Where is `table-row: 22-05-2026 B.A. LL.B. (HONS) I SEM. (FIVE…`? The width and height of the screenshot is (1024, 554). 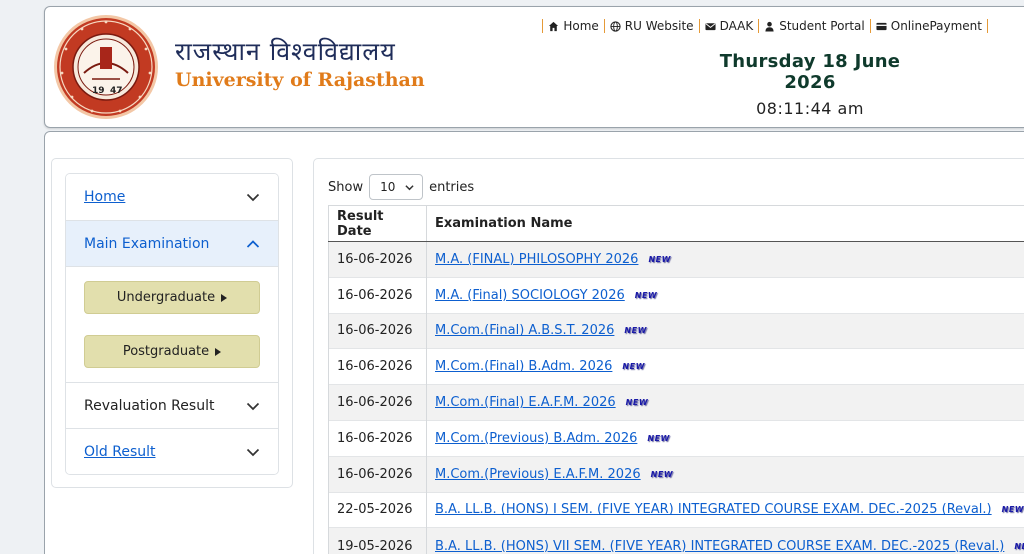
table-row: 22-05-2026 B.A. LL.B. (HONS) I SEM. (FIVE… is located at coordinates (676, 509).